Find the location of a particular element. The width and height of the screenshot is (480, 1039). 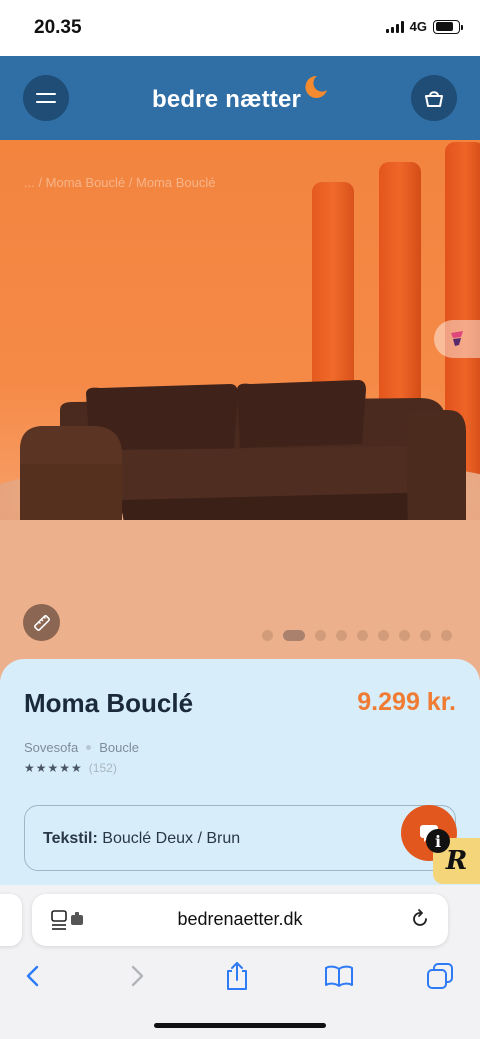

info-icon: i is located at coordinates (438, 841).